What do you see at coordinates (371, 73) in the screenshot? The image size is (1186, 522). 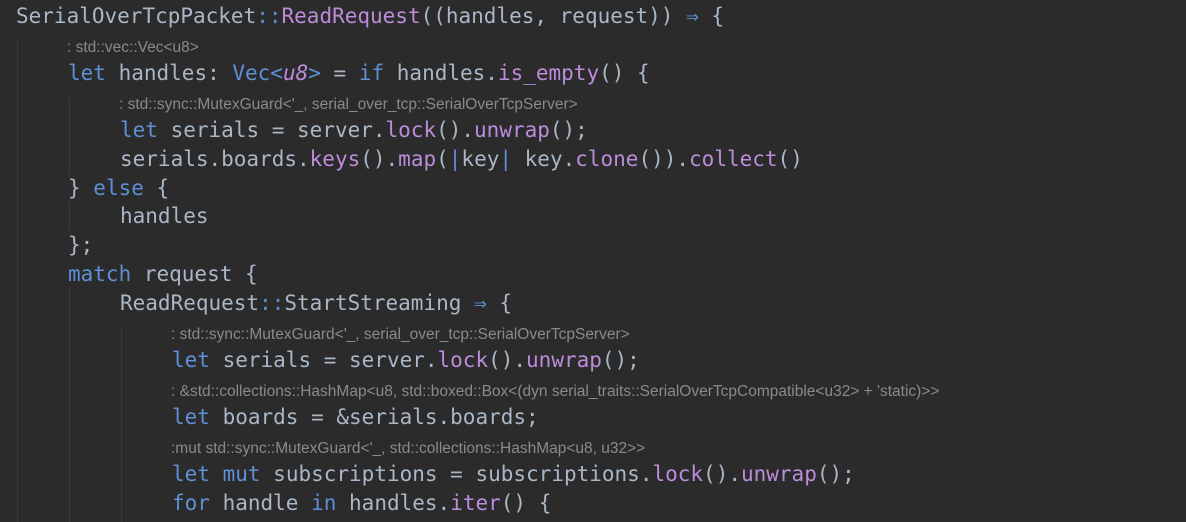 I see `code-token: if` at bounding box center [371, 73].